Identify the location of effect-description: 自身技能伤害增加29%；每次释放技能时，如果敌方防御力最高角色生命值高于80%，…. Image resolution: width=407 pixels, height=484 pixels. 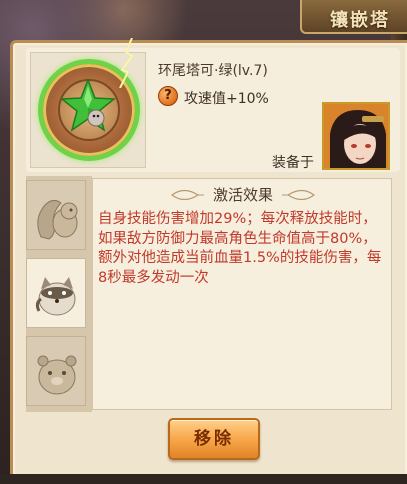
(240, 248).